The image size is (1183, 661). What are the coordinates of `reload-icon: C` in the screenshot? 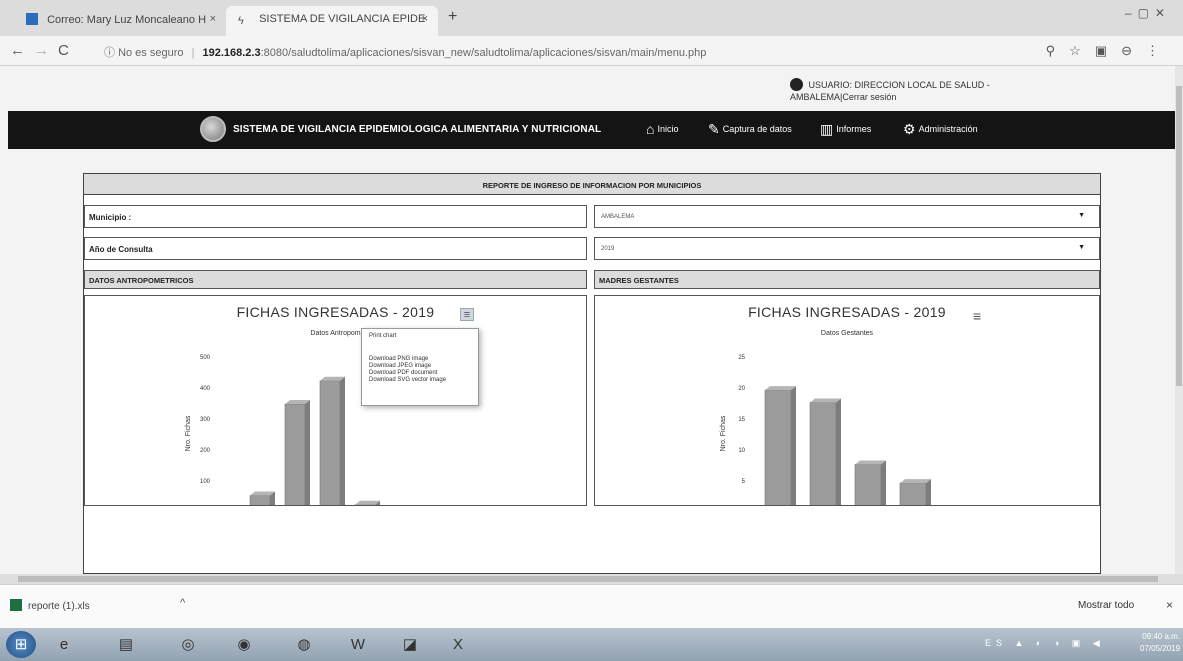 It's located at (63, 50).